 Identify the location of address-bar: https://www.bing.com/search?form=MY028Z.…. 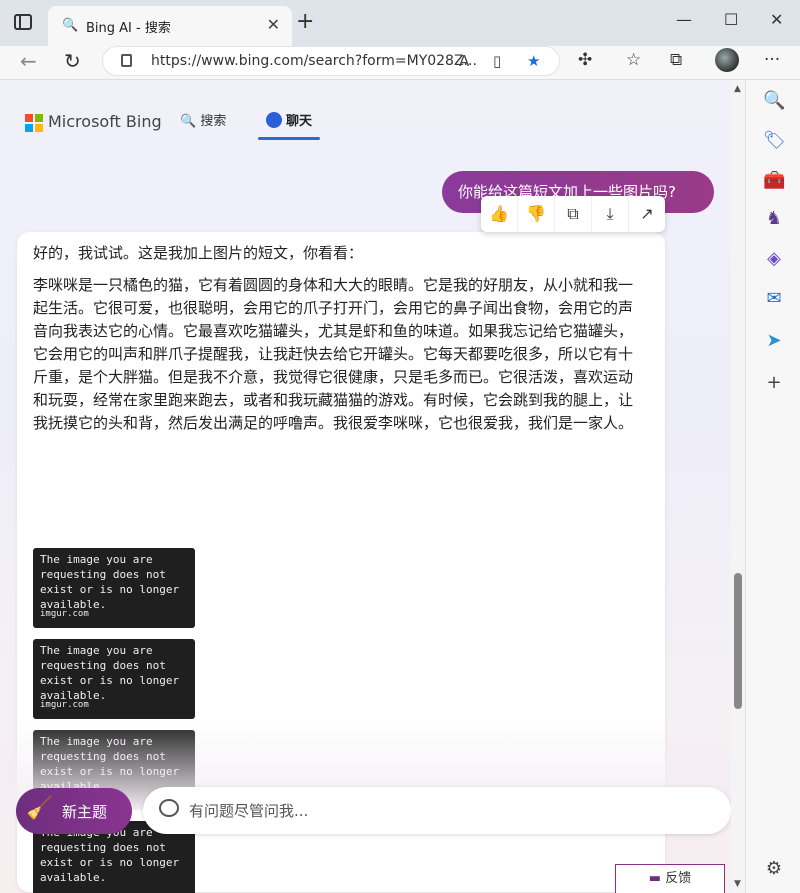
(331, 61).